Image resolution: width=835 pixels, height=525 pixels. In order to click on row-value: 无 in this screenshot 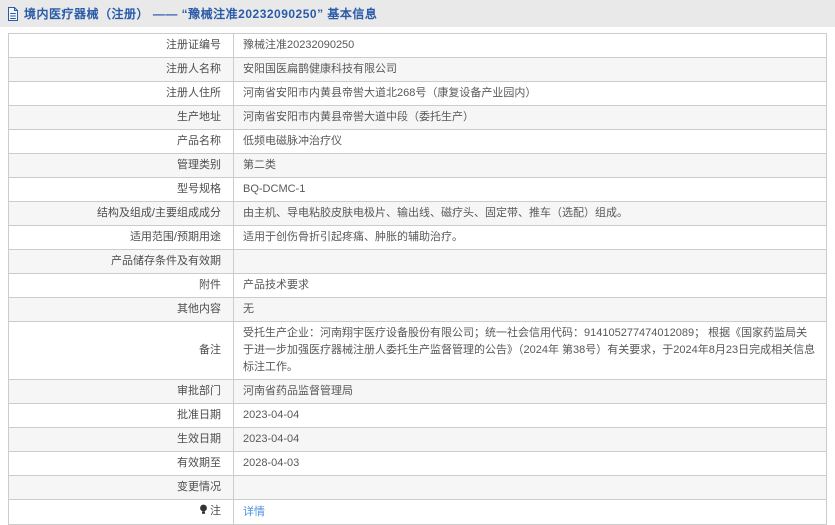, I will do `click(530, 309)`.